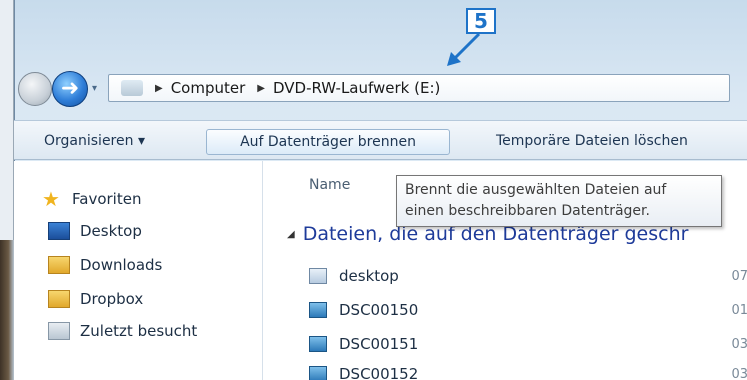 The height and width of the screenshot is (380, 747). I want to click on breadcrumb-computer: Computer, so click(208, 88).